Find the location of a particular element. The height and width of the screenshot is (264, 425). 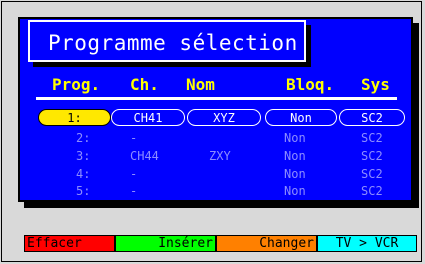

header-sys: Sys is located at coordinates (375, 84).